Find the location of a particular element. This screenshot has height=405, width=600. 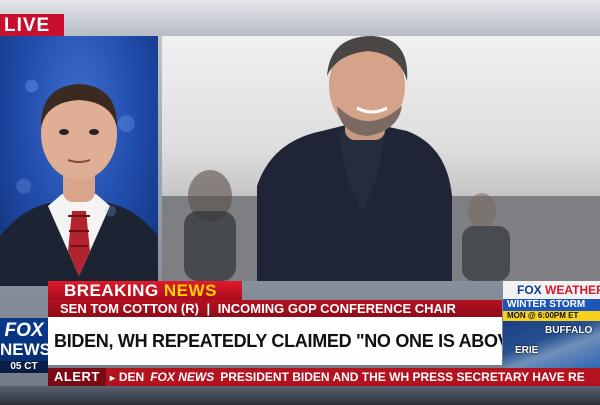

logo-news-text: NEWS is located at coordinates (25, 349).